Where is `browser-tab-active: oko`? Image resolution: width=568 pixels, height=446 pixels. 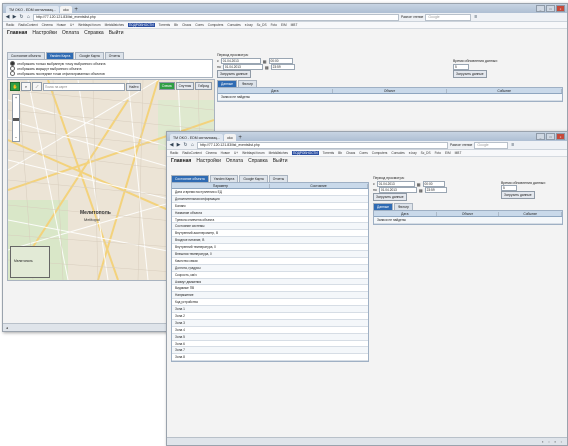
browser-tab-active: oko is located at coordinates (66, 9).